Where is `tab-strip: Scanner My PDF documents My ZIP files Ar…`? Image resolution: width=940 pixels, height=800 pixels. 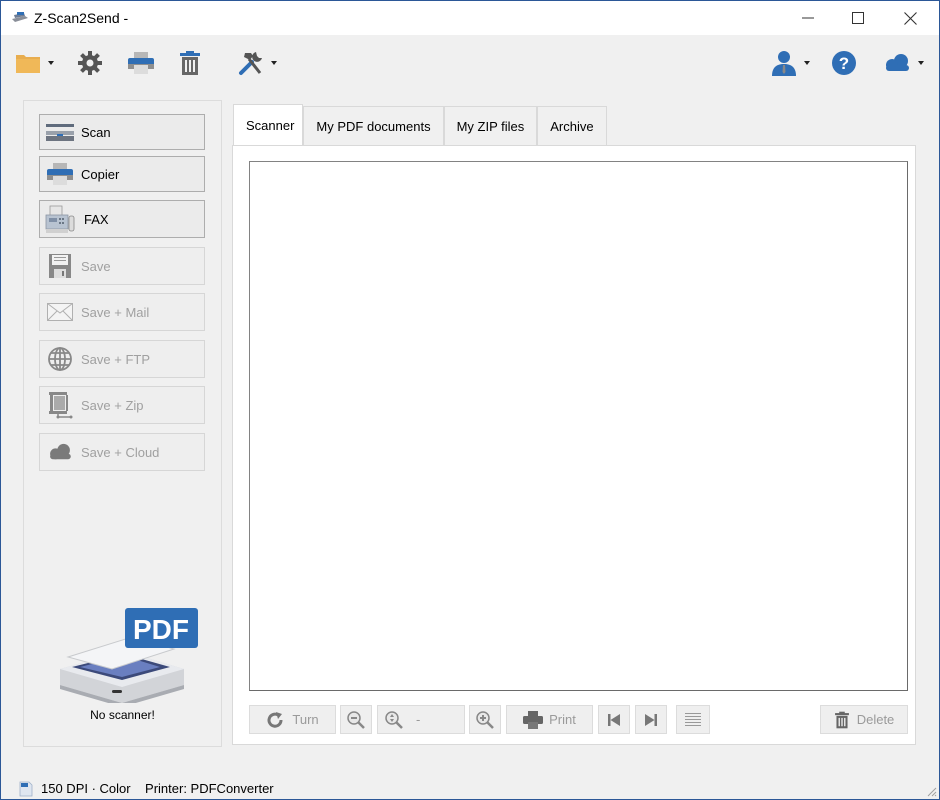 tab-strip: Scanner My PDF documents My ZIP files Ar… is located at coordinates (420, 125).